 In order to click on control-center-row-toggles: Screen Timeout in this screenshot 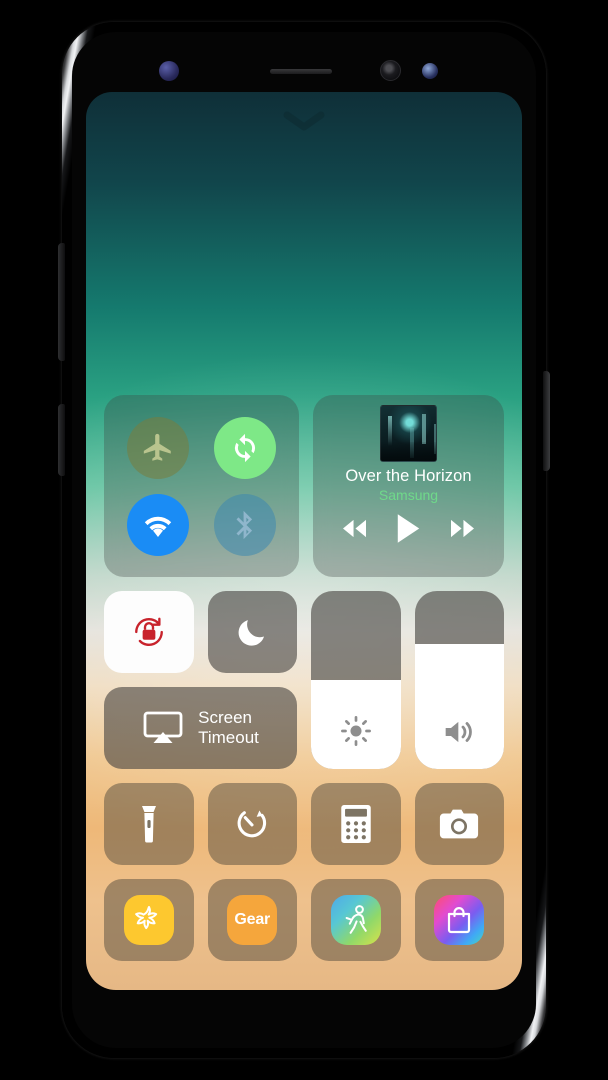, I will do `click(304, 680)`.